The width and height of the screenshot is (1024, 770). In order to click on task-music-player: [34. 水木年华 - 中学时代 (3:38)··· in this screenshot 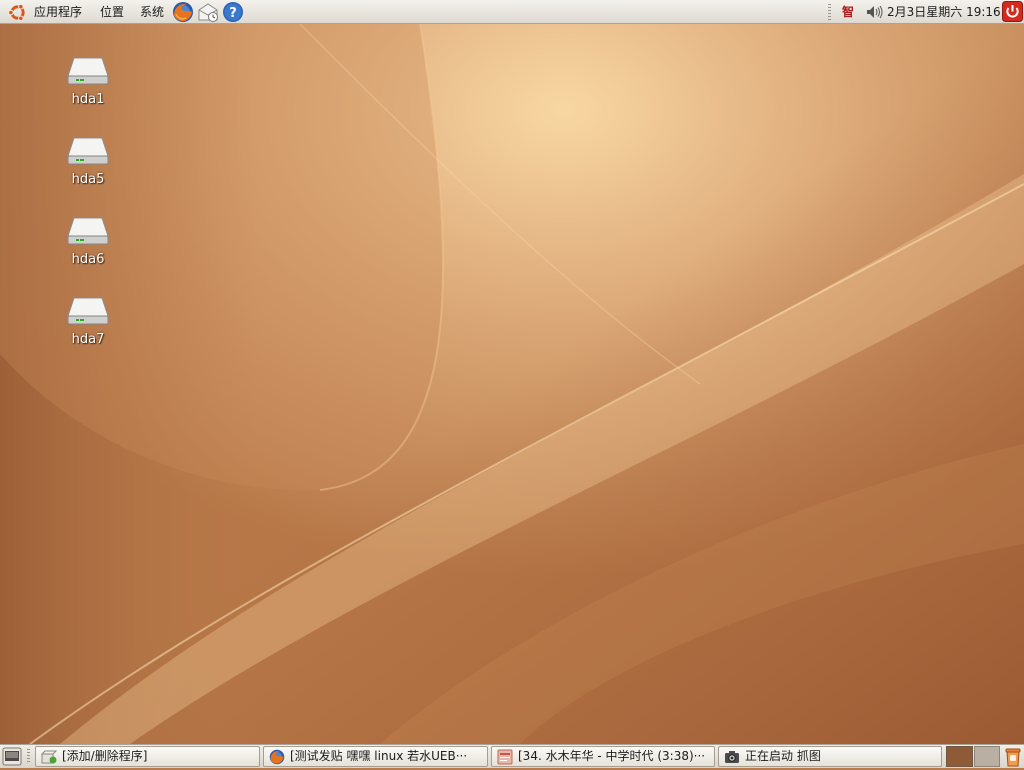, I will do `click(603, 756)`.